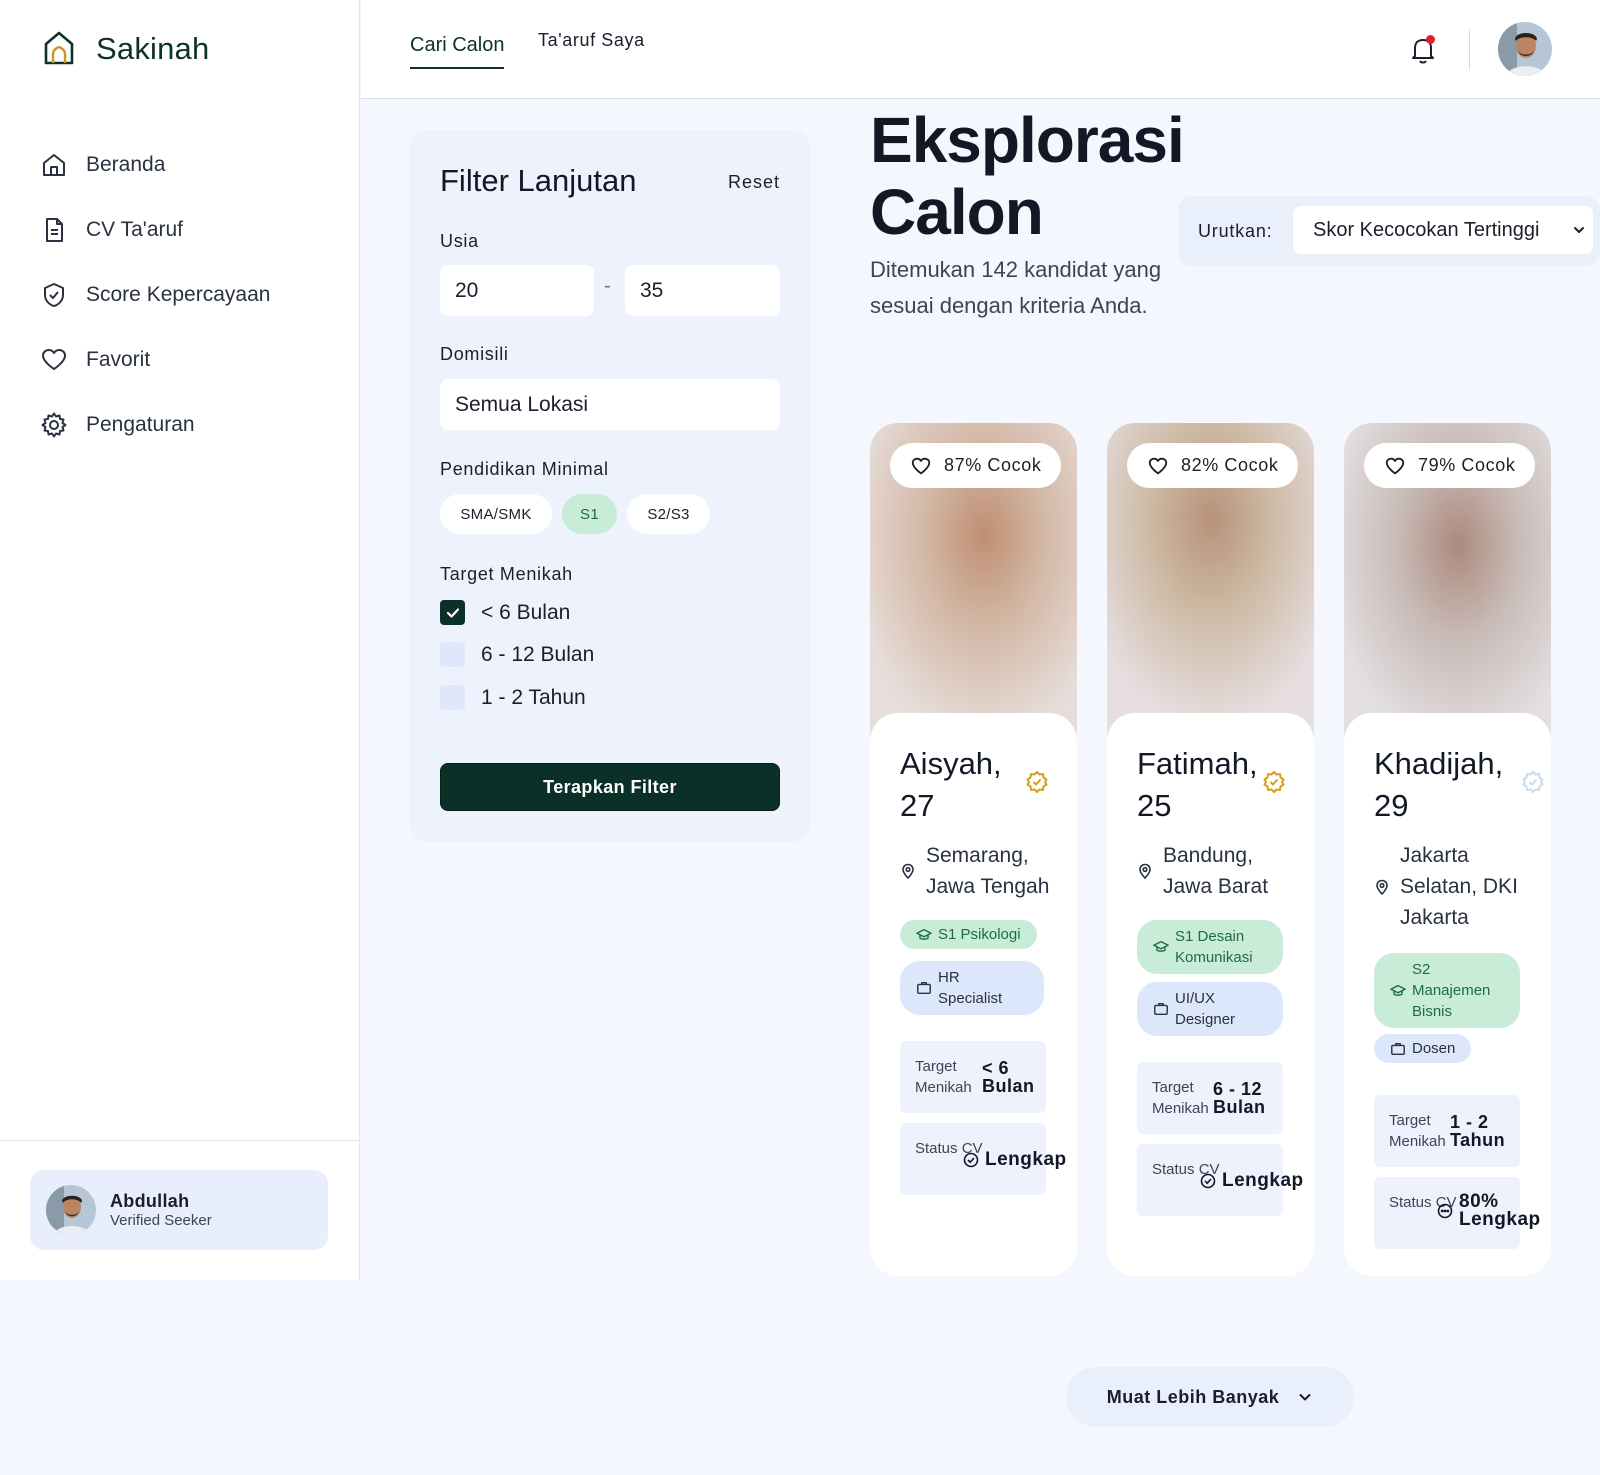 Image resolution: width=1600 pixels, height=1475 pixels. I want to click on shield-check-icon, so click(54, 294).